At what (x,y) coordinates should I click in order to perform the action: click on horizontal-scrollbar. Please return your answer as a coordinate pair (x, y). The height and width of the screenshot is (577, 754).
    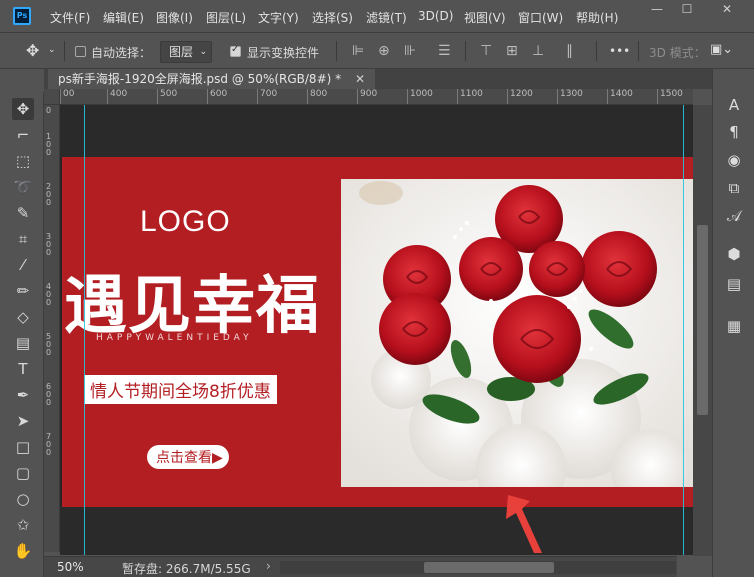
    Looking at the image, I should click on (478, 567).